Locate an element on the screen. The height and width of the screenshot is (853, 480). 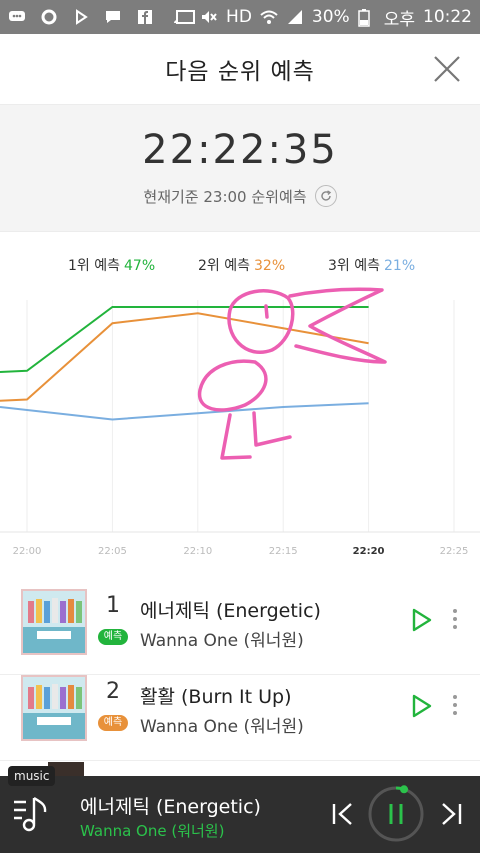
facebook-icon is located at coordinates (145, 17).